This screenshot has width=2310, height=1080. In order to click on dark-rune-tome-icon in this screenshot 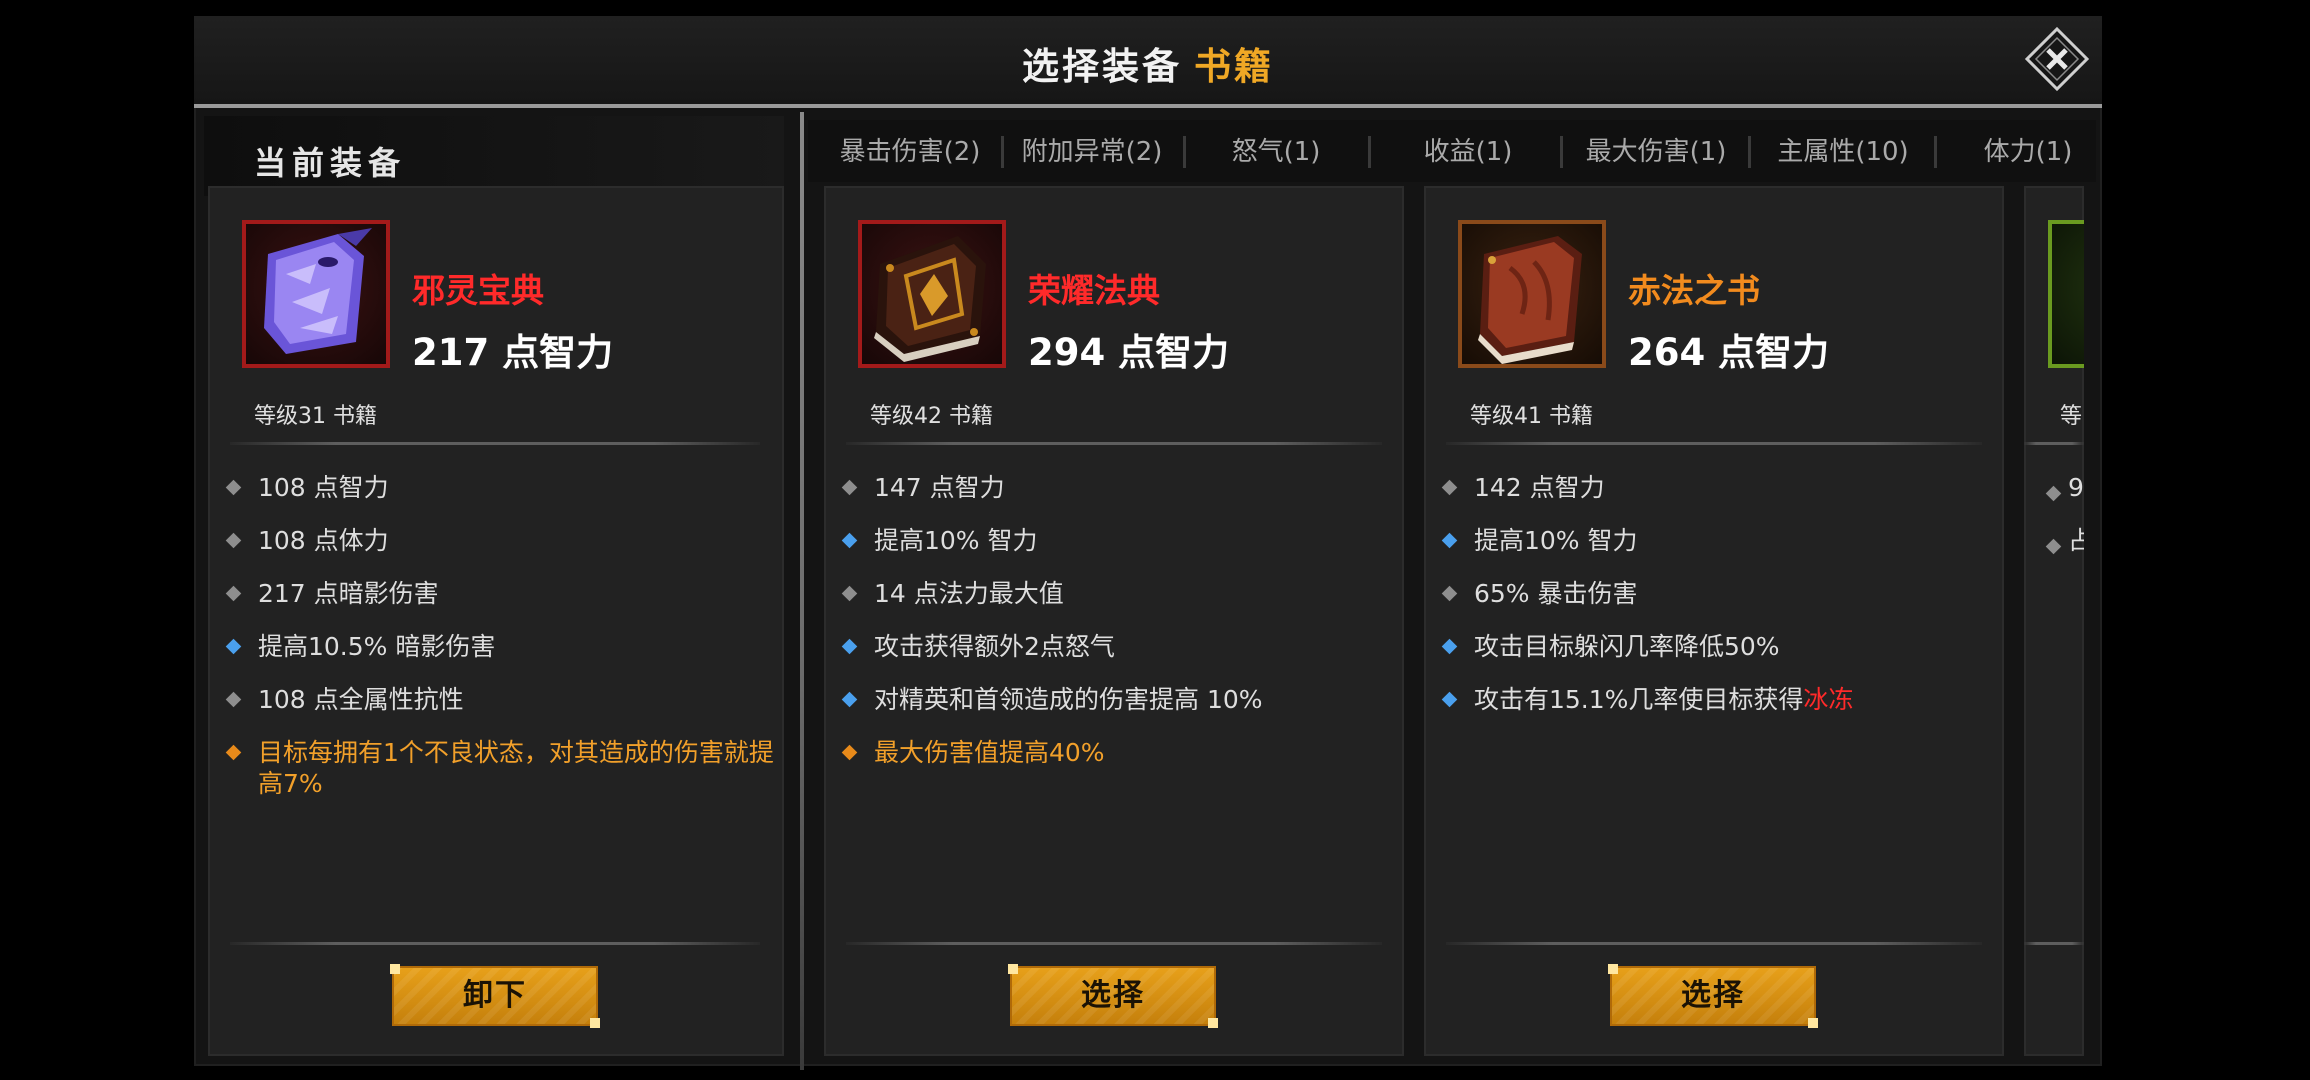, I will do `click(930, 299)`.